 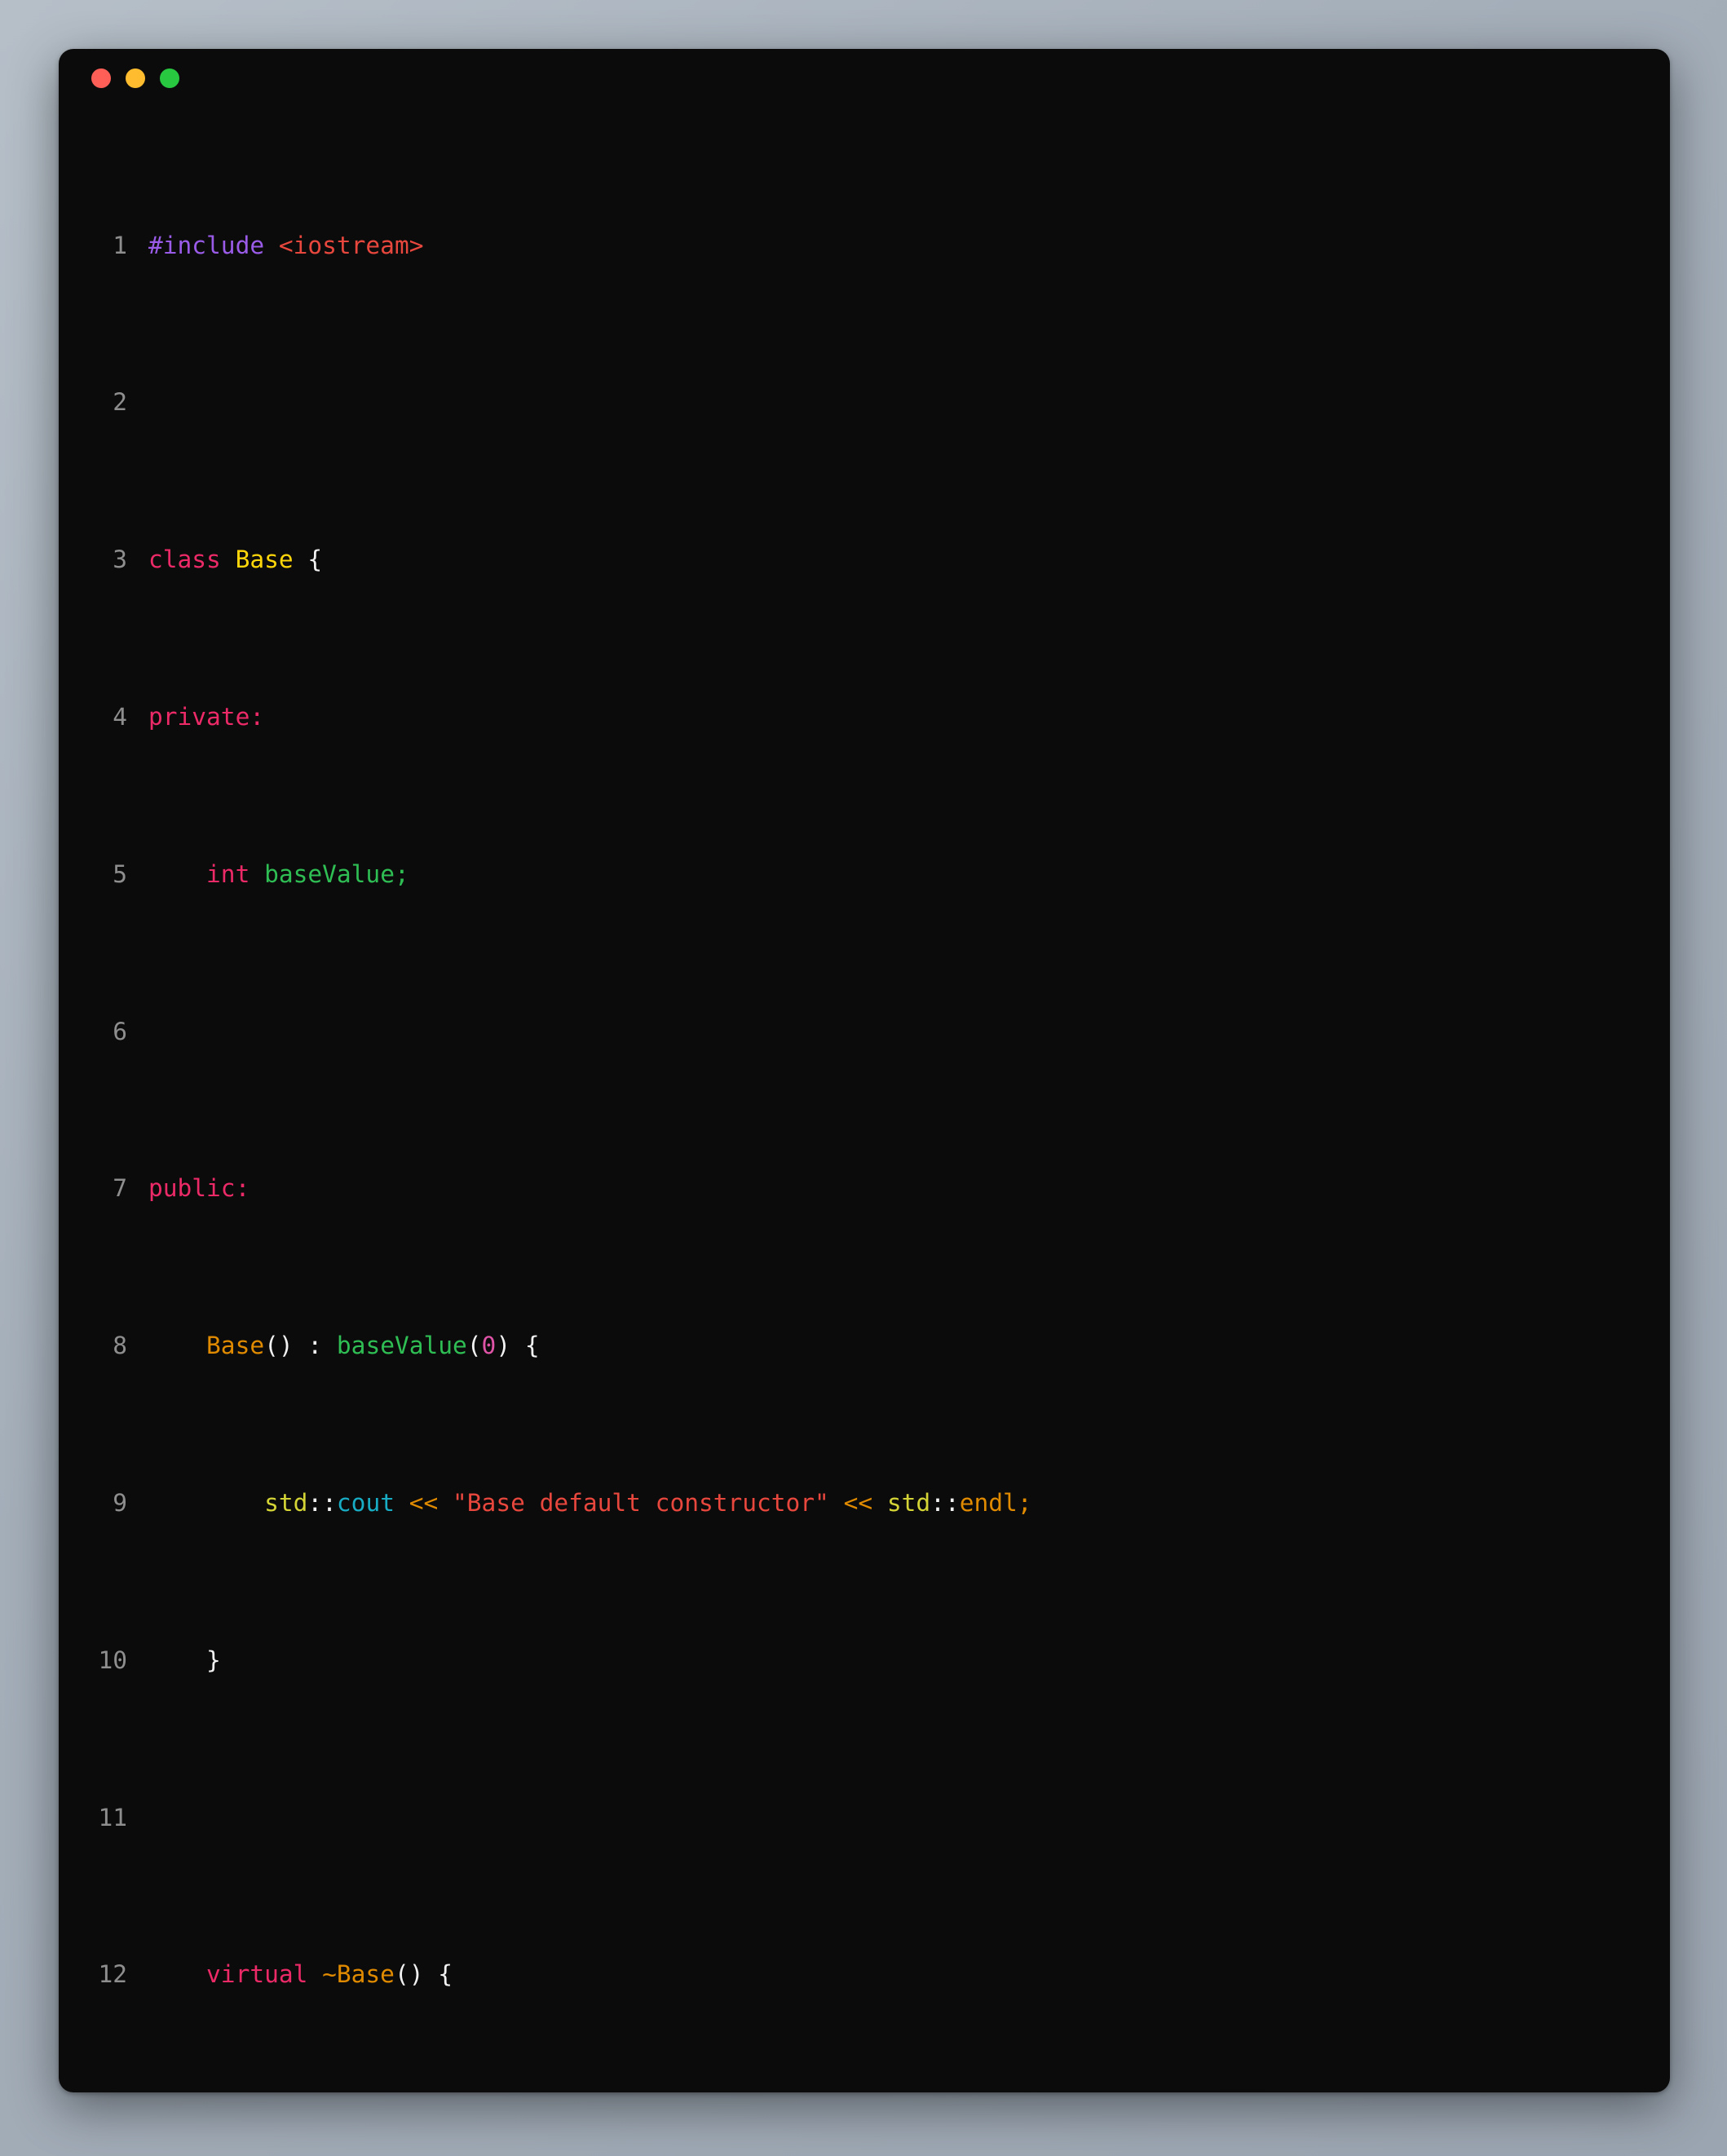 What do you see at coordinates (864, 1188) in the screenshot?
I see `code-line: 7 public:` at bounding box center [864, 1188].